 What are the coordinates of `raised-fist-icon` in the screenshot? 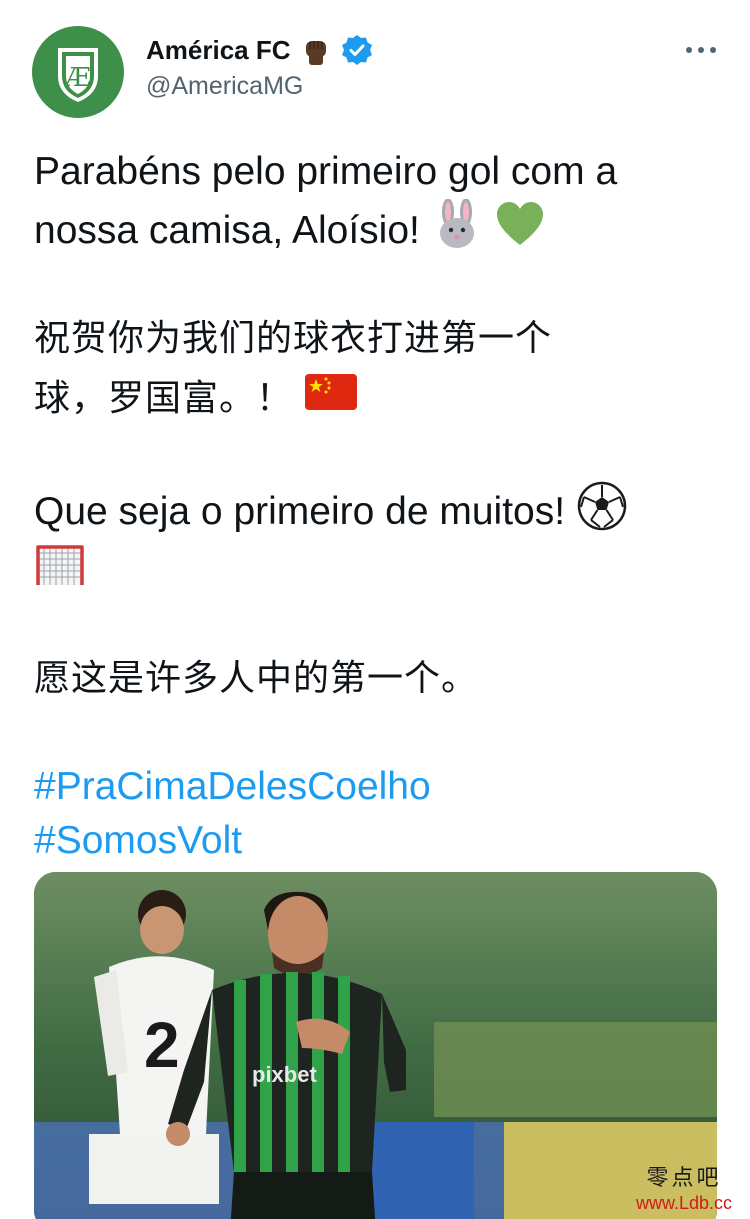 It's located at (315, 53).